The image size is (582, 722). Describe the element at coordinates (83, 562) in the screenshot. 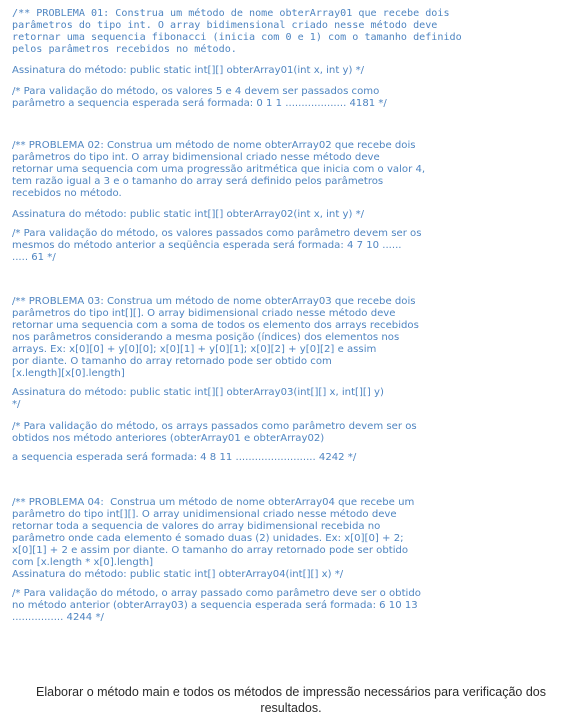

I see `problem-04-line: com [x.length * x[0].length]` at that location.